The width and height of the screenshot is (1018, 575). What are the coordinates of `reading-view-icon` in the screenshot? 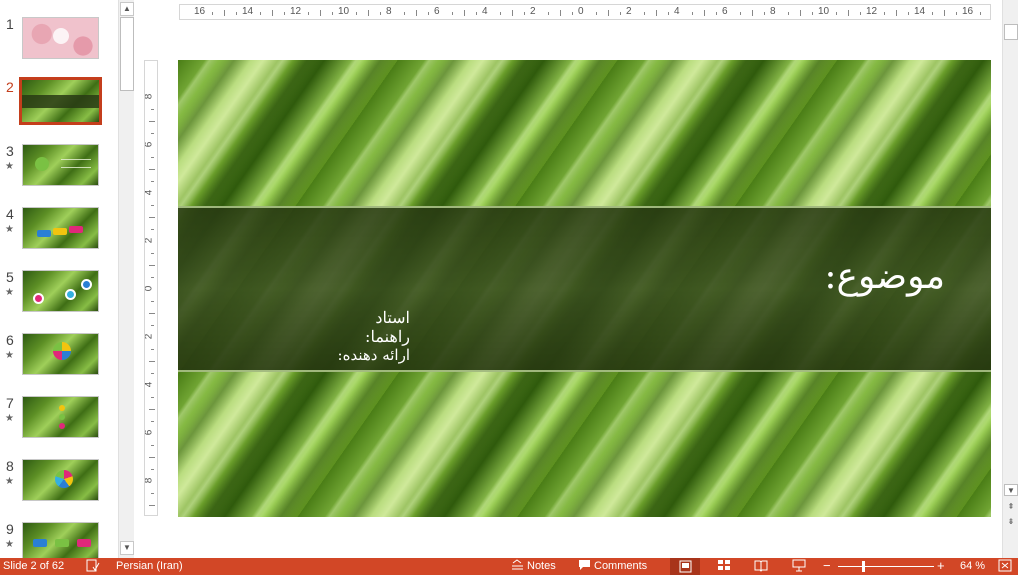 It's located at (761, 567).